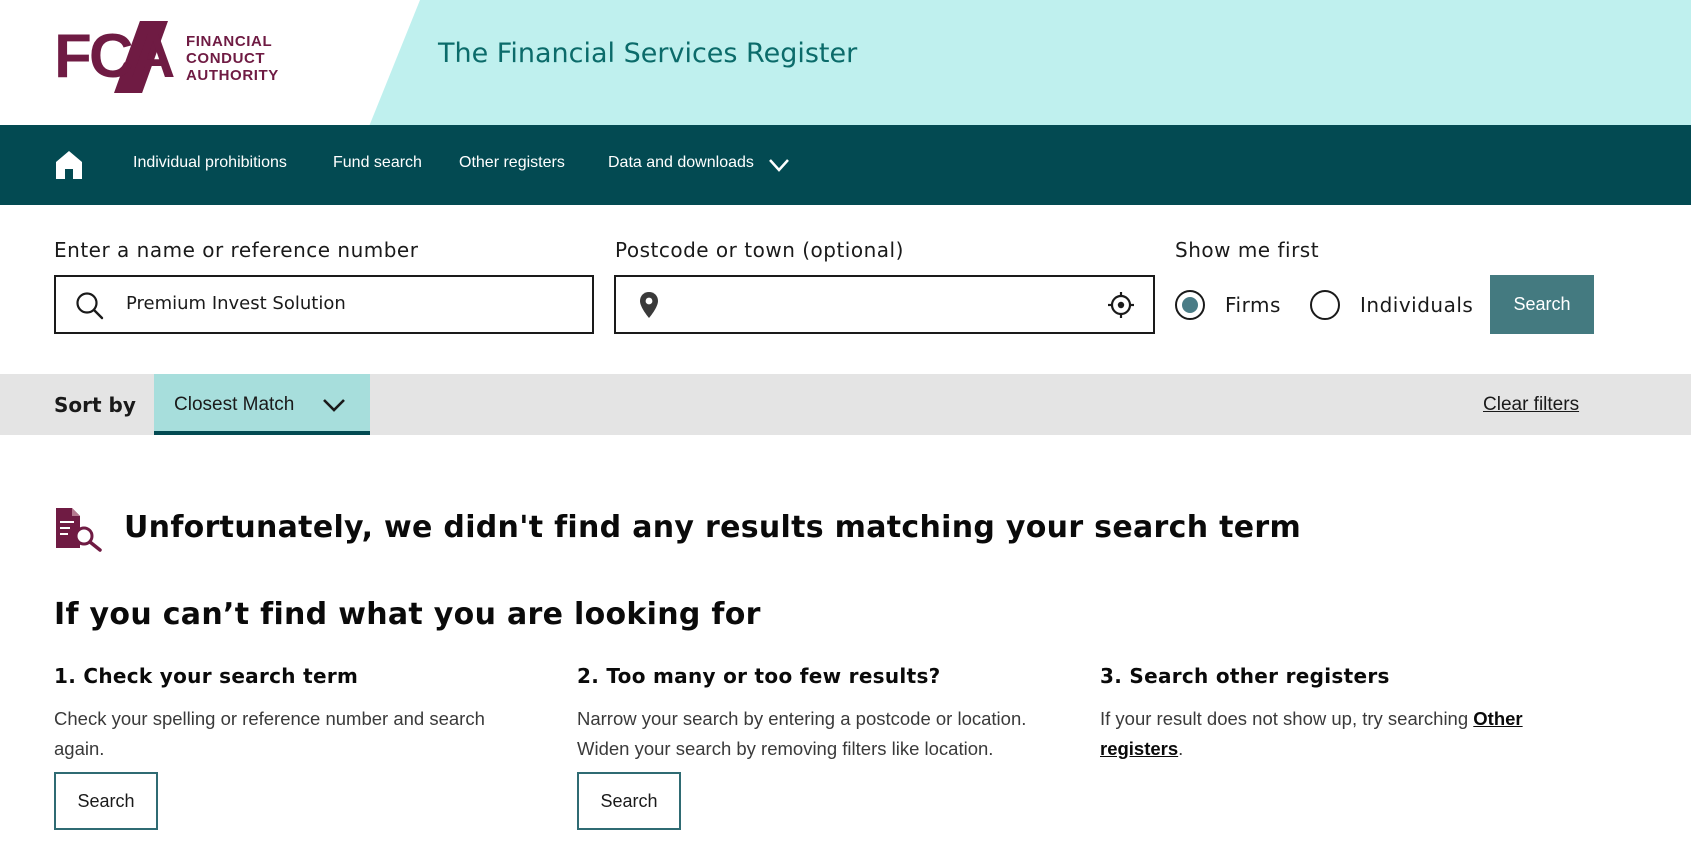 The image size is (1691, 847). I want to click on nav-item-data-and-downloads: Data and downloads, so click(681, 163).